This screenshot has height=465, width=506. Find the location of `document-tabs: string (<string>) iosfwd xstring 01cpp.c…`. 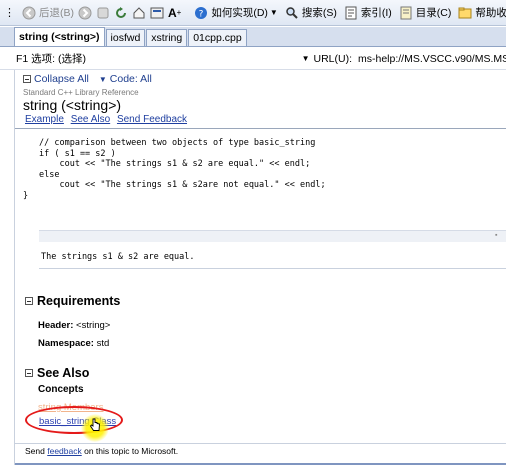

document-tabs: string (<string>) iosfwd xstring 01cpp.c… is located at coordinates (253, 37).